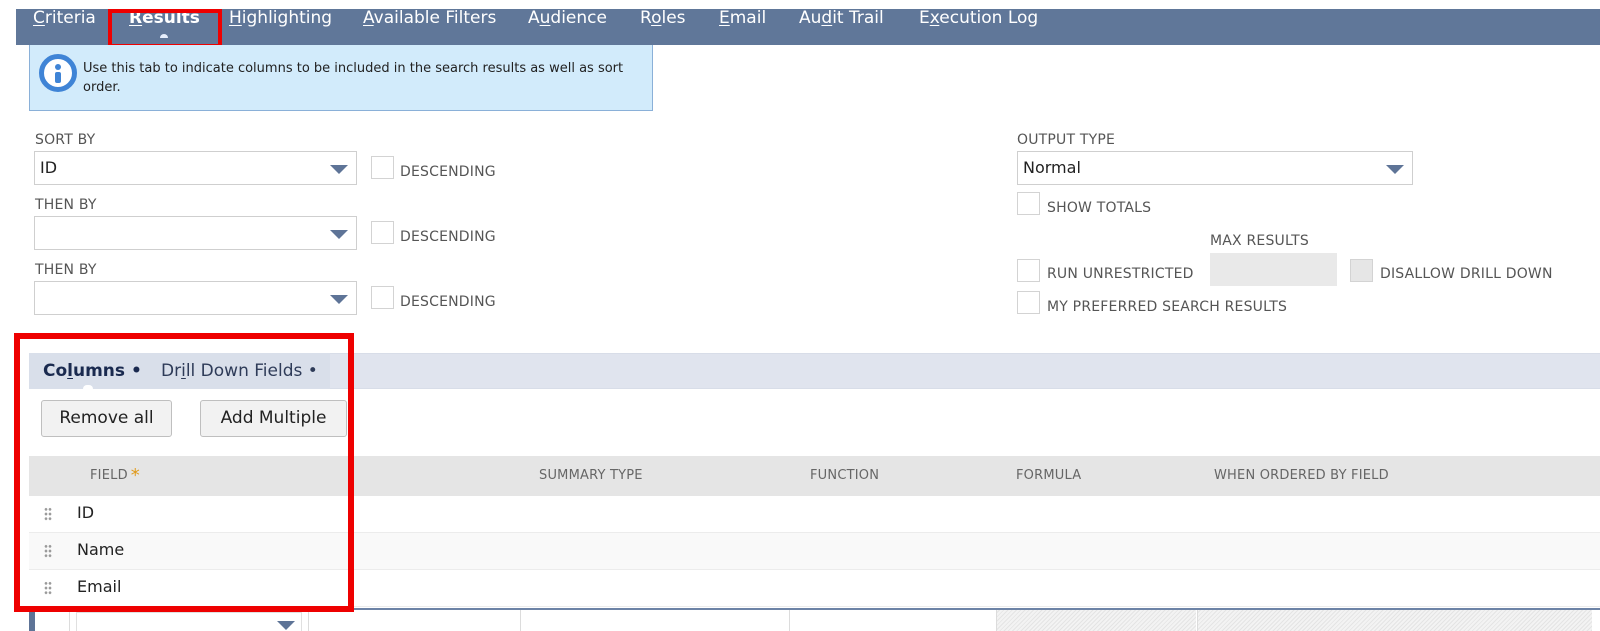 The height and width of the screenshot is (631, 1600). I want to click on run-unrestricted-label: RUN UNRESTRICTED, so click(1120, 274).